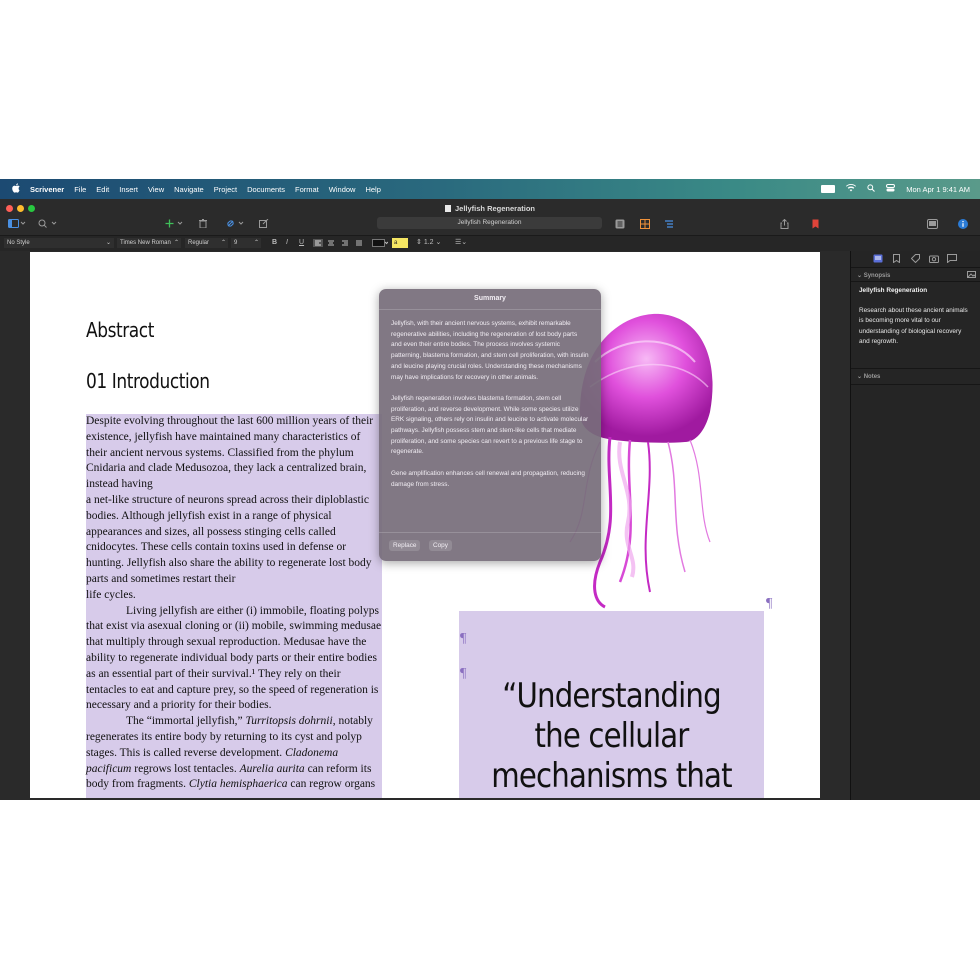  What do you see at coordinates (828, 189) in the screenshot?
I see `battery-icon` at bounding box center [828, 189].